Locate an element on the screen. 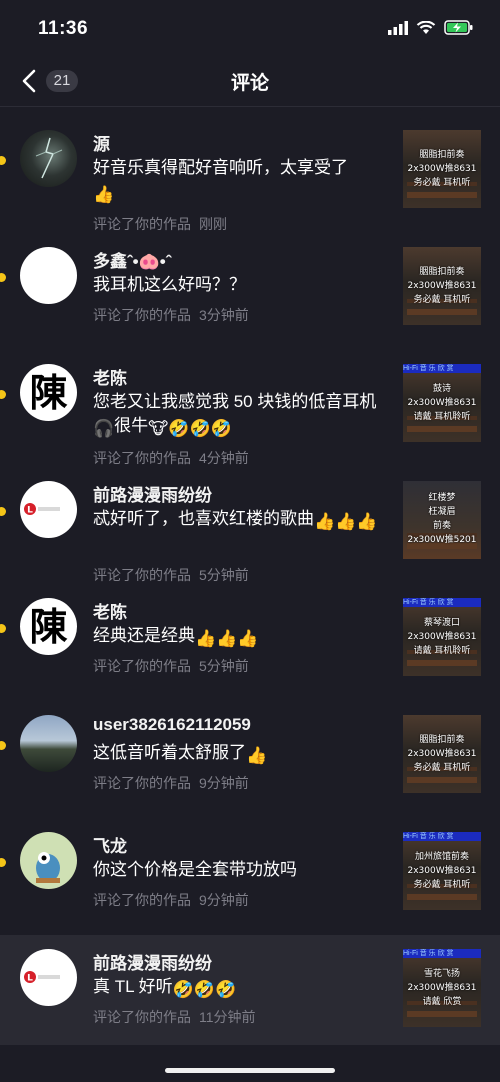 Image resolution: width=500 pixels, height=1082 pixels. comment-text: 好音乐真得配好音响听，太享受了 👍 is located at coordinates (238, 181).